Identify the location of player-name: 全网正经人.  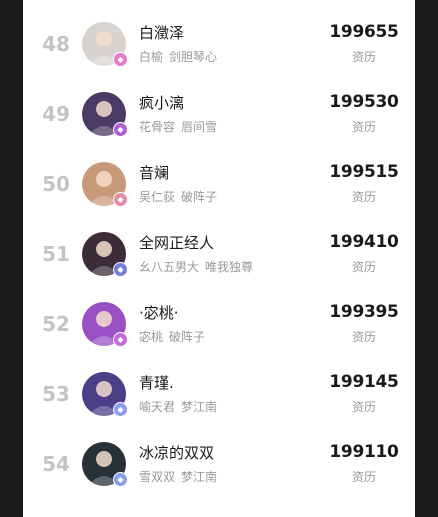
(176, 242).